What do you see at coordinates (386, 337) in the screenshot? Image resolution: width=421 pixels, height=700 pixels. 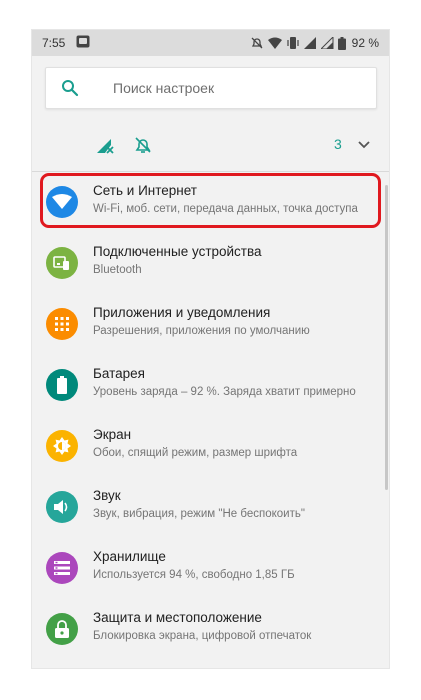 I see `scrollbar` at bounding box center [386, 337].